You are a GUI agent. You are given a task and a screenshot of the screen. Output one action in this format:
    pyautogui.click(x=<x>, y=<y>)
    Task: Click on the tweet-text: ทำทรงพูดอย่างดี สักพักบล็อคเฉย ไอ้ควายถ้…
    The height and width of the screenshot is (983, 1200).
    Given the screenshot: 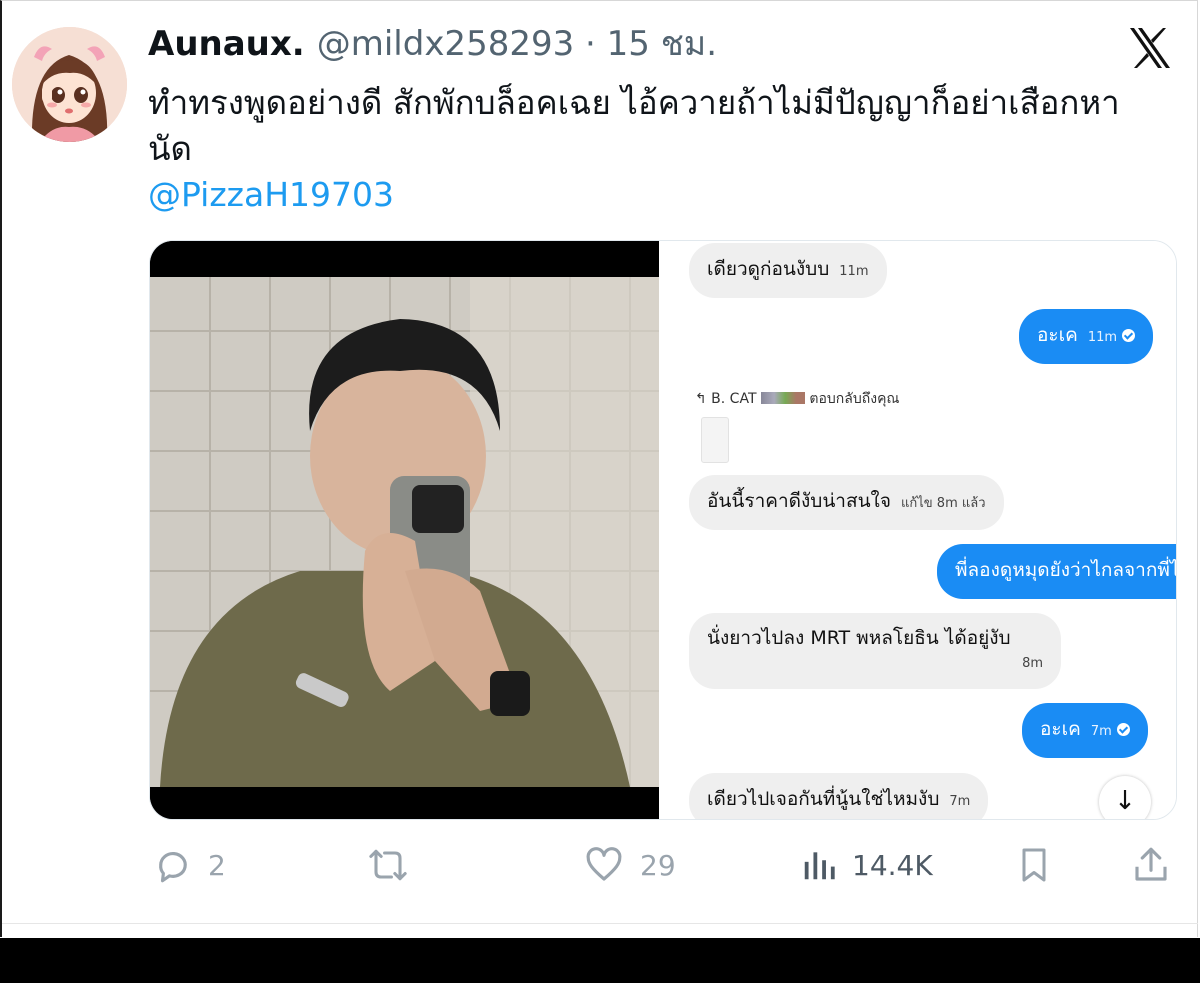 What is the action you would take?
    pyautogui.click(x=634, y=125)
    